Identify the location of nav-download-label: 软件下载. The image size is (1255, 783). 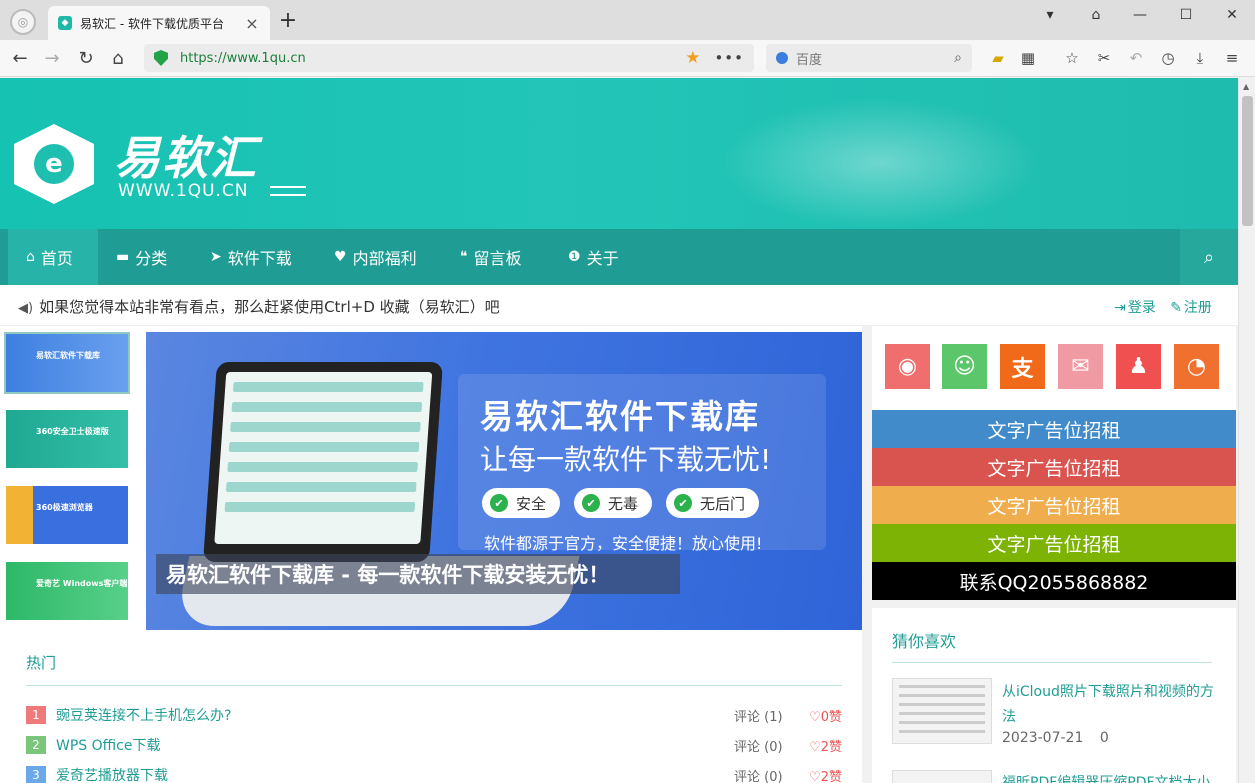
(259, 258).